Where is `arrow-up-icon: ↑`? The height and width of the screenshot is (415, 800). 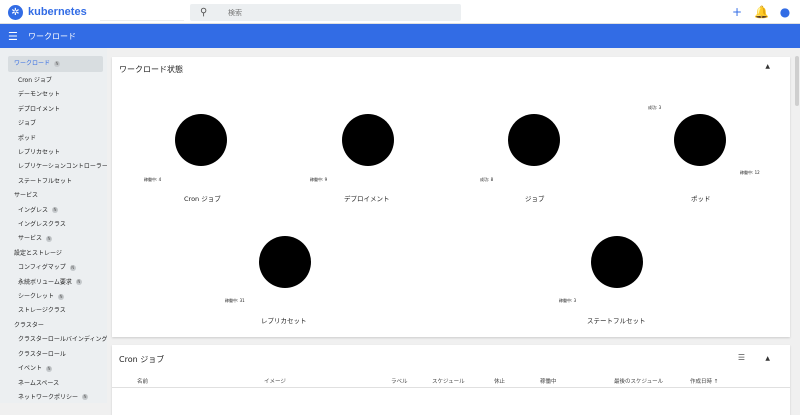 arrow-up-icon: ↑ is located at coordinates (716, 382).